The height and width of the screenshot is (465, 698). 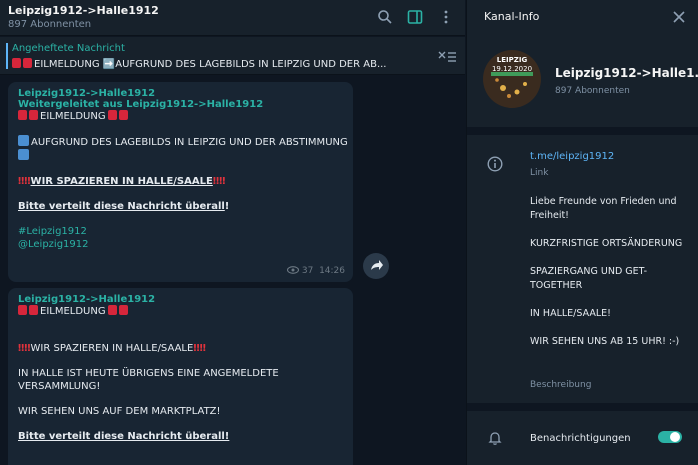 I want to click on search-icon, so click(x=385, y=17).